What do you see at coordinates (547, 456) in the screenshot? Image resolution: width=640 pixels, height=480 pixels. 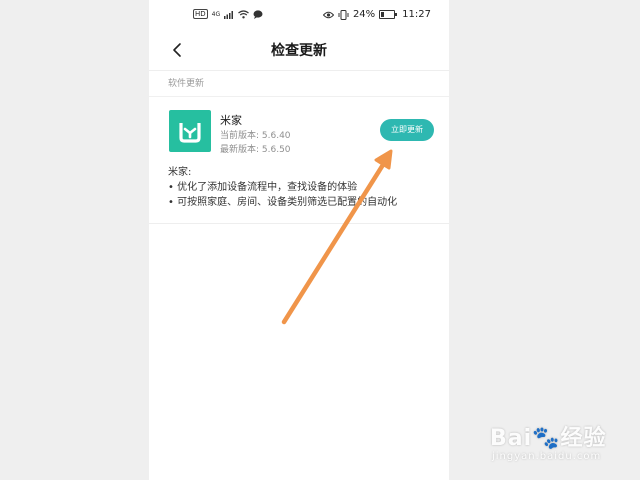 I see `watermark-url: jingyan.baidu.com` at bounding box center [547, 456].